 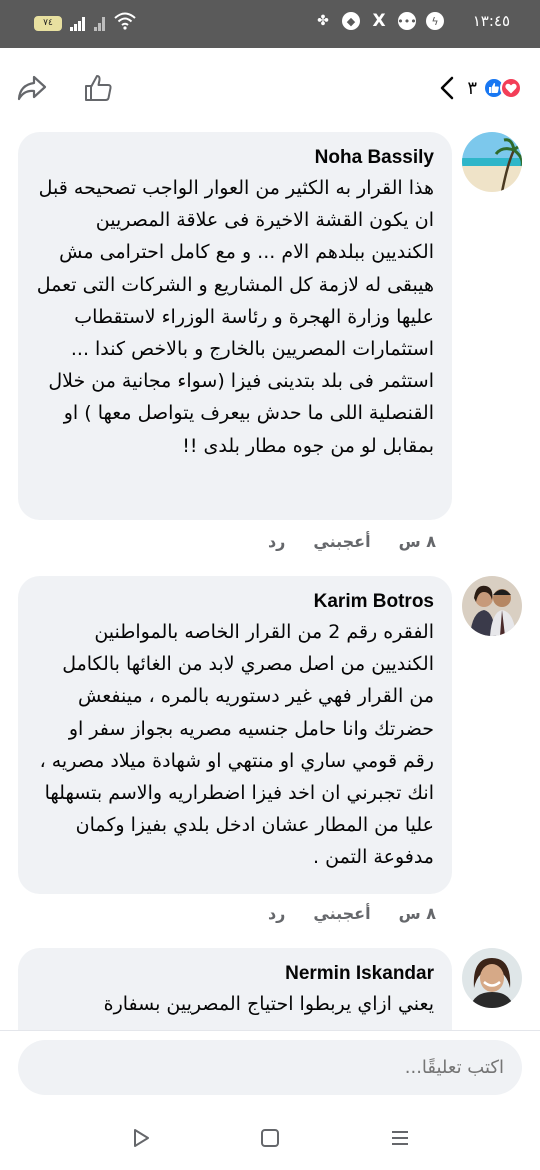 What do you see at coordinates (351, 21) in the screenshot?
I see `vpn-icon: ◆` at bounding box center [351, 21].